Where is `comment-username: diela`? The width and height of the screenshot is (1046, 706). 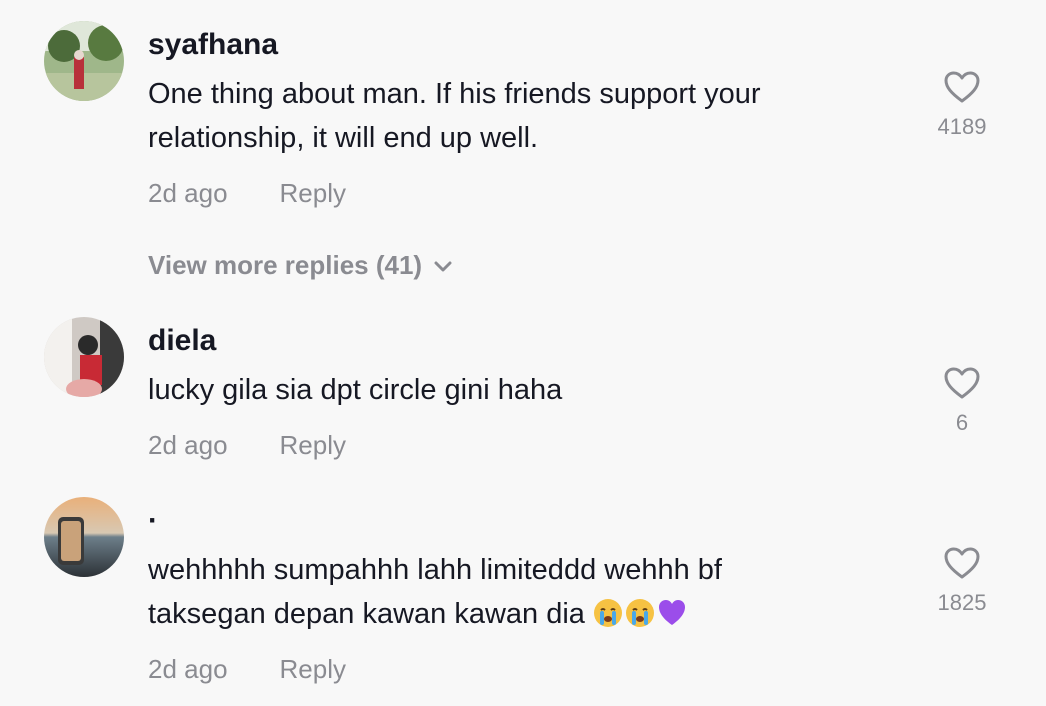
comment-username: diela is located at coordinates (182, 341).